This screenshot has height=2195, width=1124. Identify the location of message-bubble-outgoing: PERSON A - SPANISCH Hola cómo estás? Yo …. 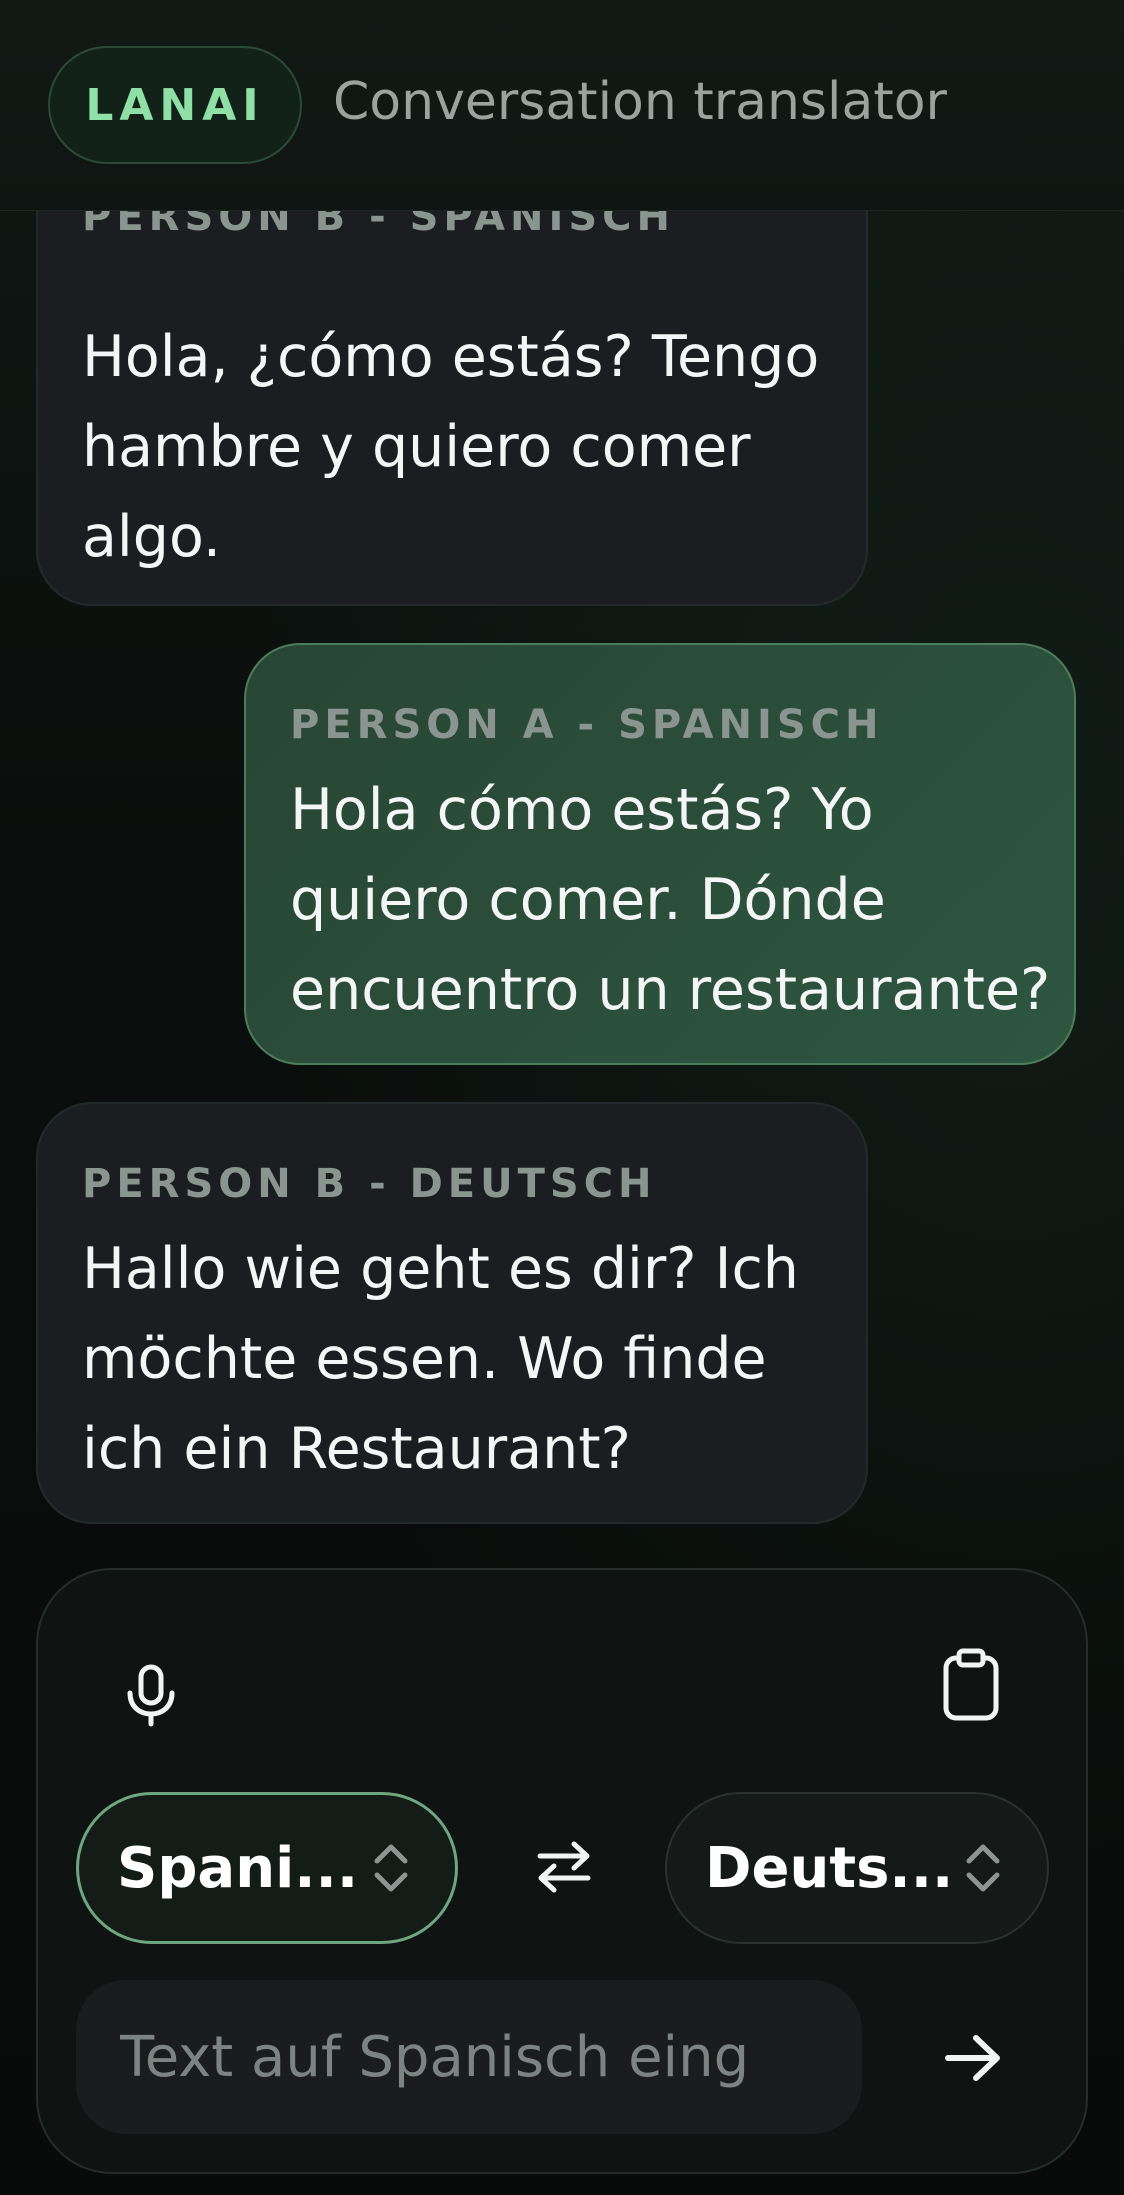
(660, 854).